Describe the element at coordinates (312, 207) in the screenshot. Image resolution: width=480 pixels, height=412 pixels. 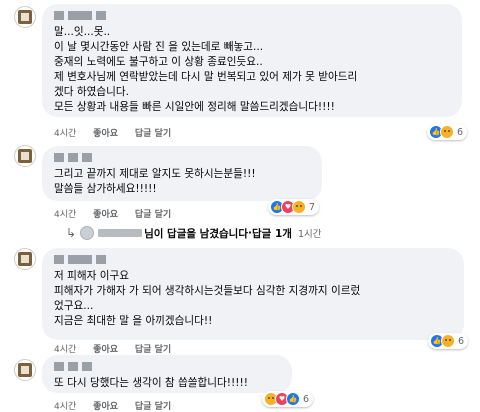
I see `reaction-count: 7` at that location.